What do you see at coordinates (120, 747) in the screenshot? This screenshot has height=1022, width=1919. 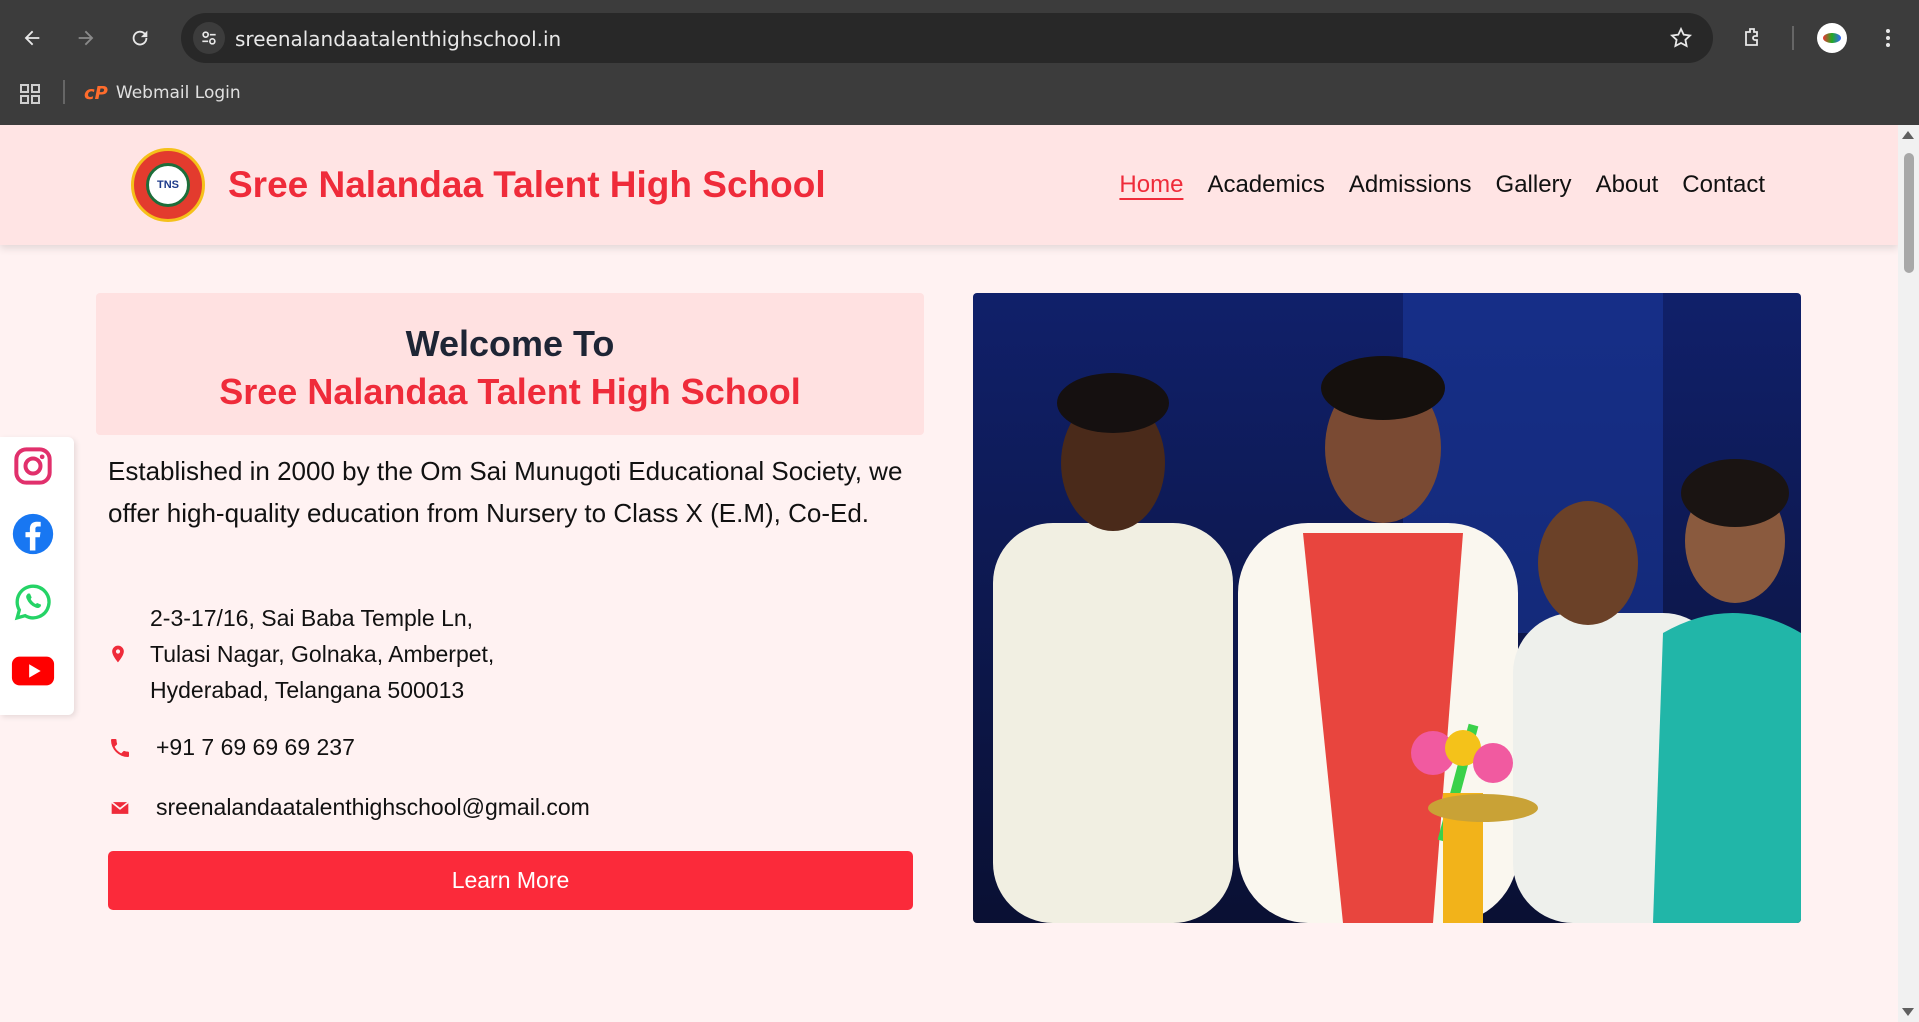 I see `phone-icon` at bounding box center [120, 747].